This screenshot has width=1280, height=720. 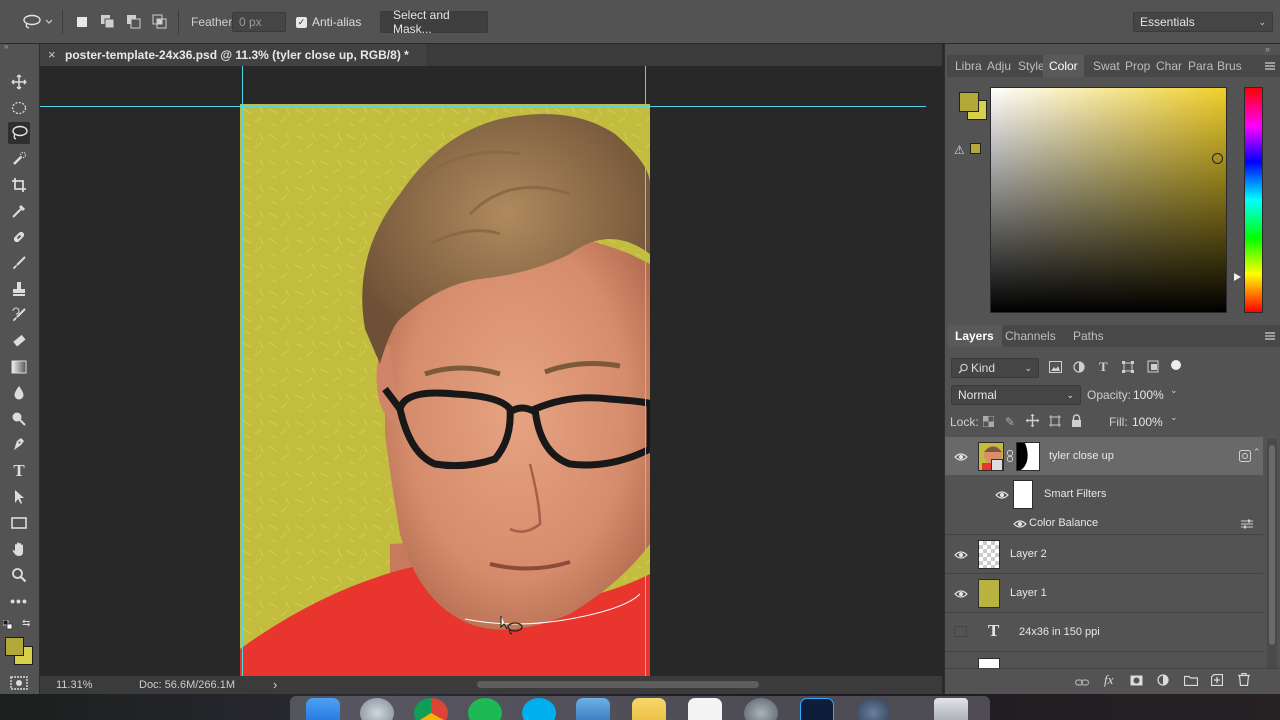 I want to click on fx-icon: fx, so click(x=1108, y=680).